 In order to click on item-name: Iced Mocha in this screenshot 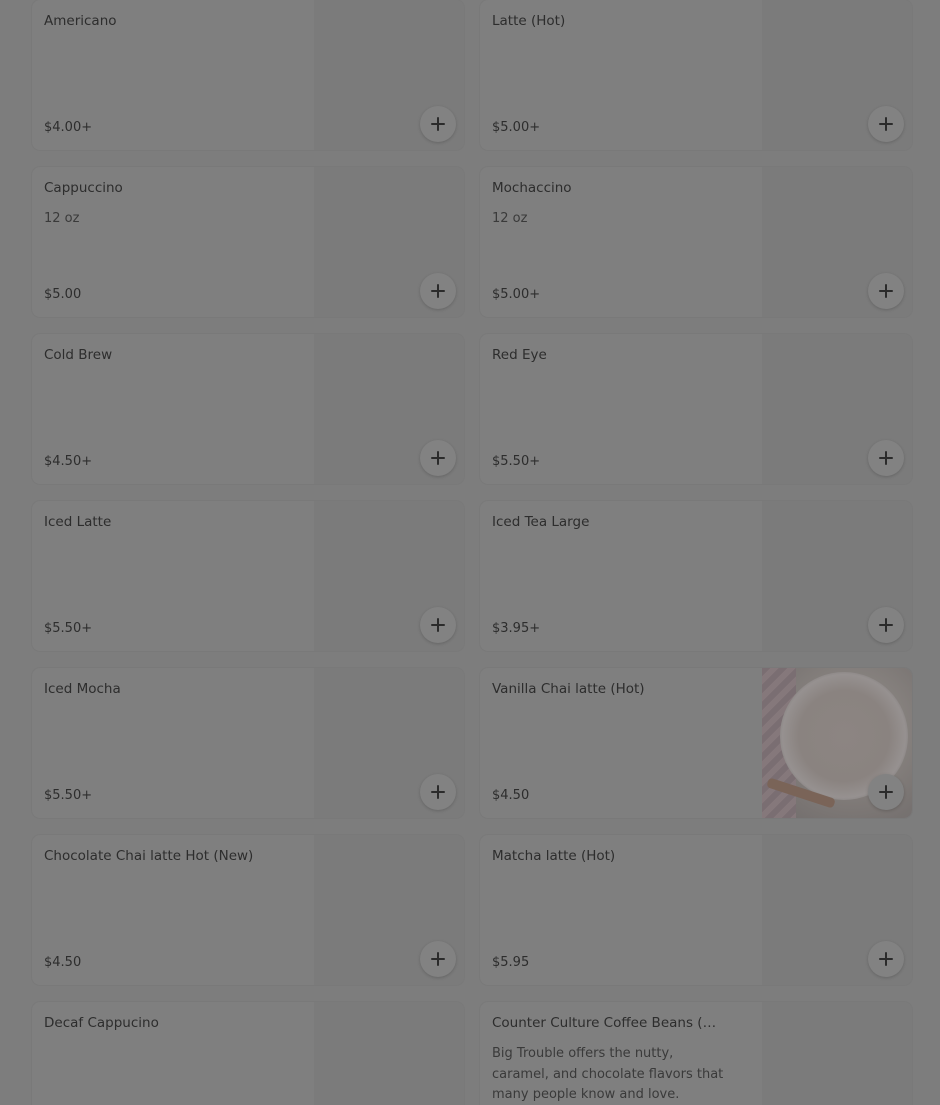, I will do `click(82, 689)`.